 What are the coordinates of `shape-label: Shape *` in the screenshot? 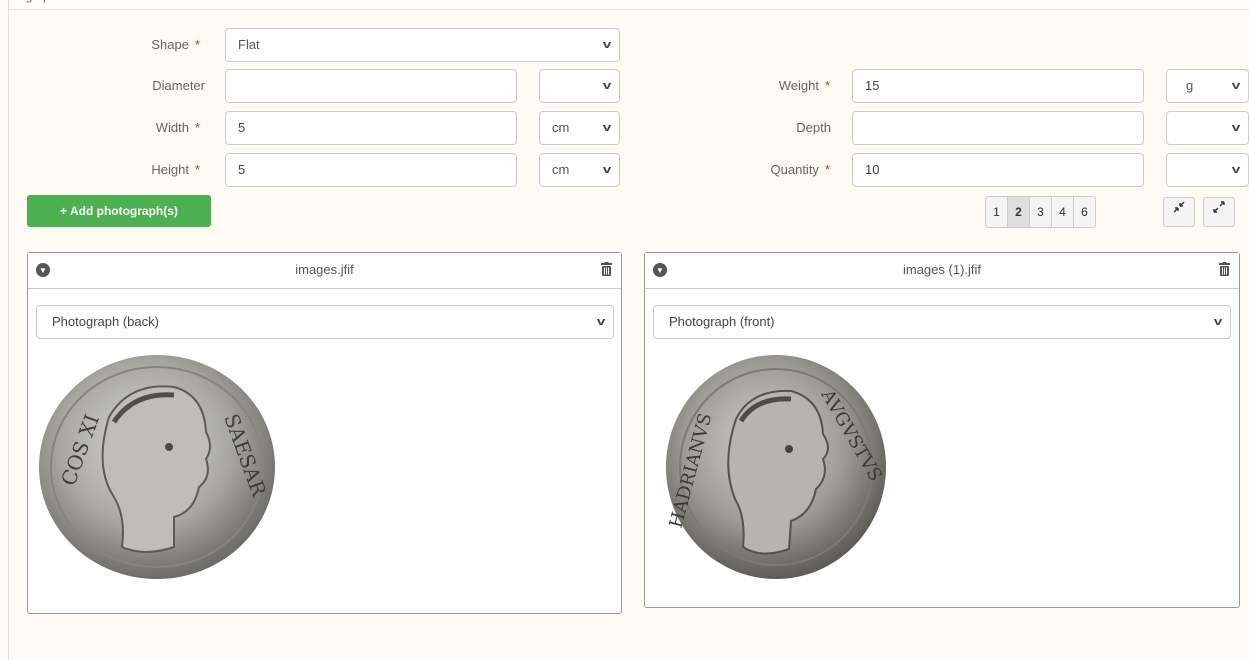 It's located at (175, 44).